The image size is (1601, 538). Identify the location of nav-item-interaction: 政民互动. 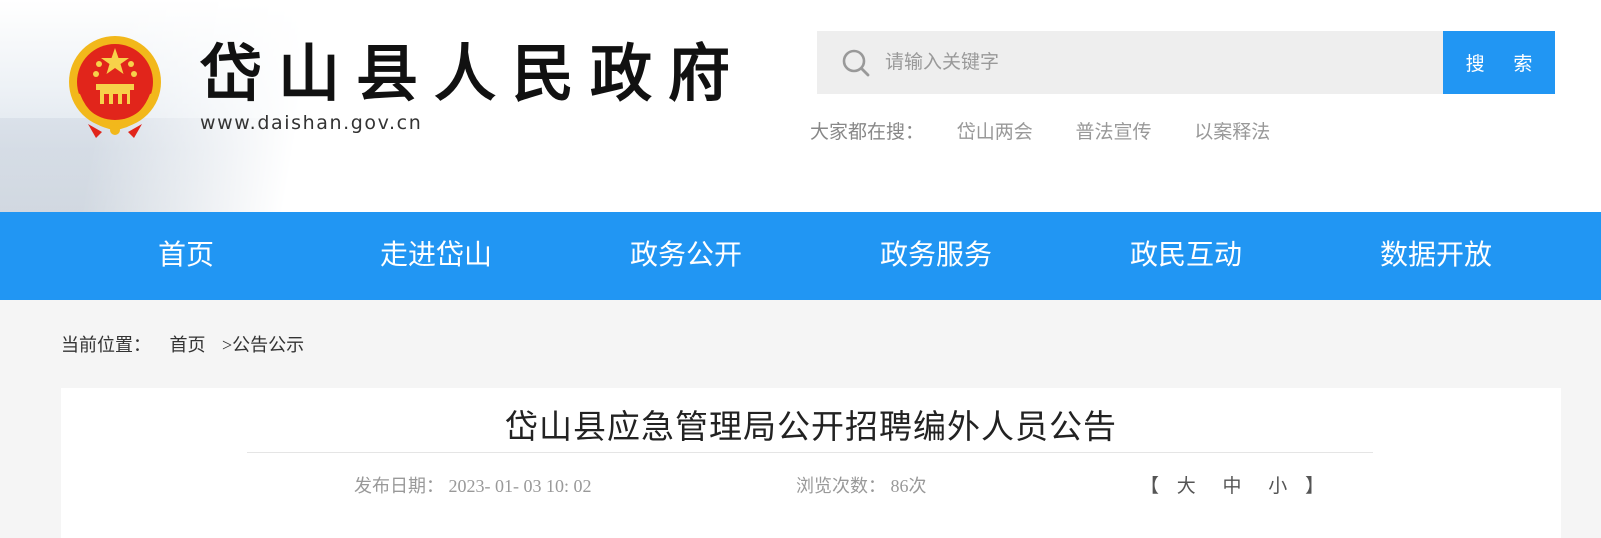
(1186, 256).